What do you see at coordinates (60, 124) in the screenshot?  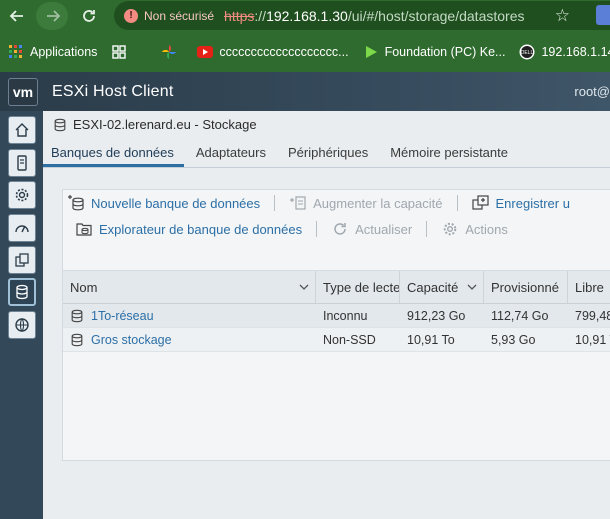 I see `datastore-icon` at bounding box center [60, 124].